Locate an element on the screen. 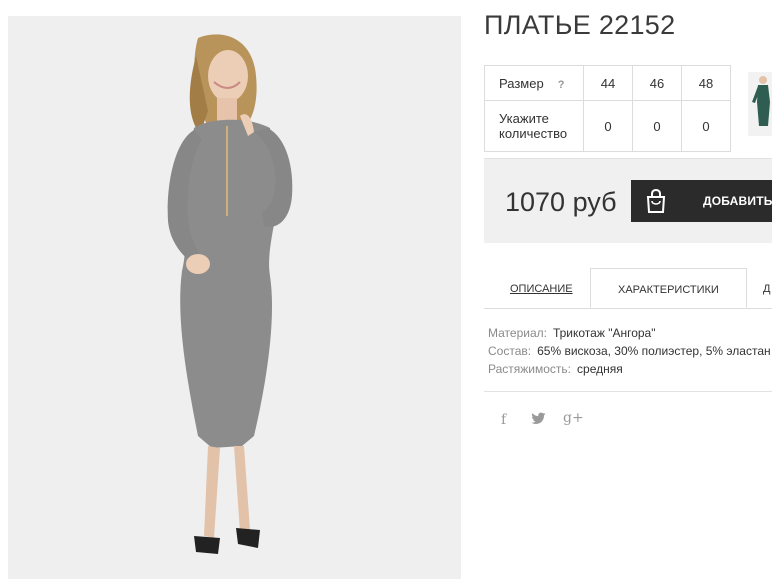 Image resolution: width=772 pixels, height=579 pixels. product-title: ПЛАТЬЕ 22152 is located at coordinates (580, 25).